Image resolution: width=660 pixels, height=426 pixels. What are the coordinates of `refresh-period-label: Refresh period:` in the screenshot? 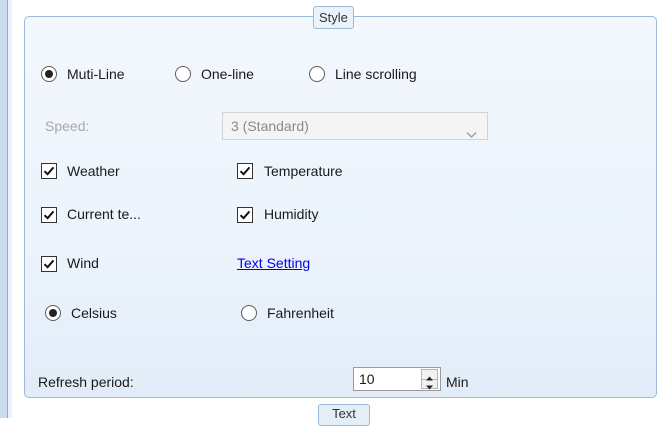 It's located at (86, 382).